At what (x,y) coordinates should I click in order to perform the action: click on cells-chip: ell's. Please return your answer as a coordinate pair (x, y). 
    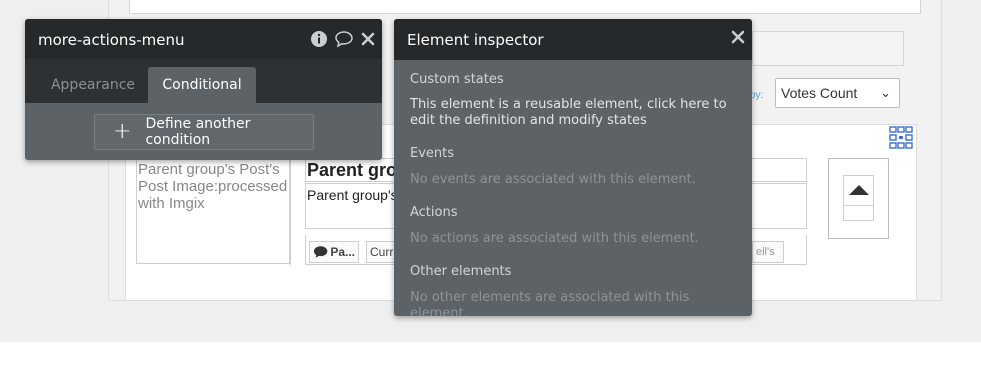
    Looking at the image, I should click on (768, 252).